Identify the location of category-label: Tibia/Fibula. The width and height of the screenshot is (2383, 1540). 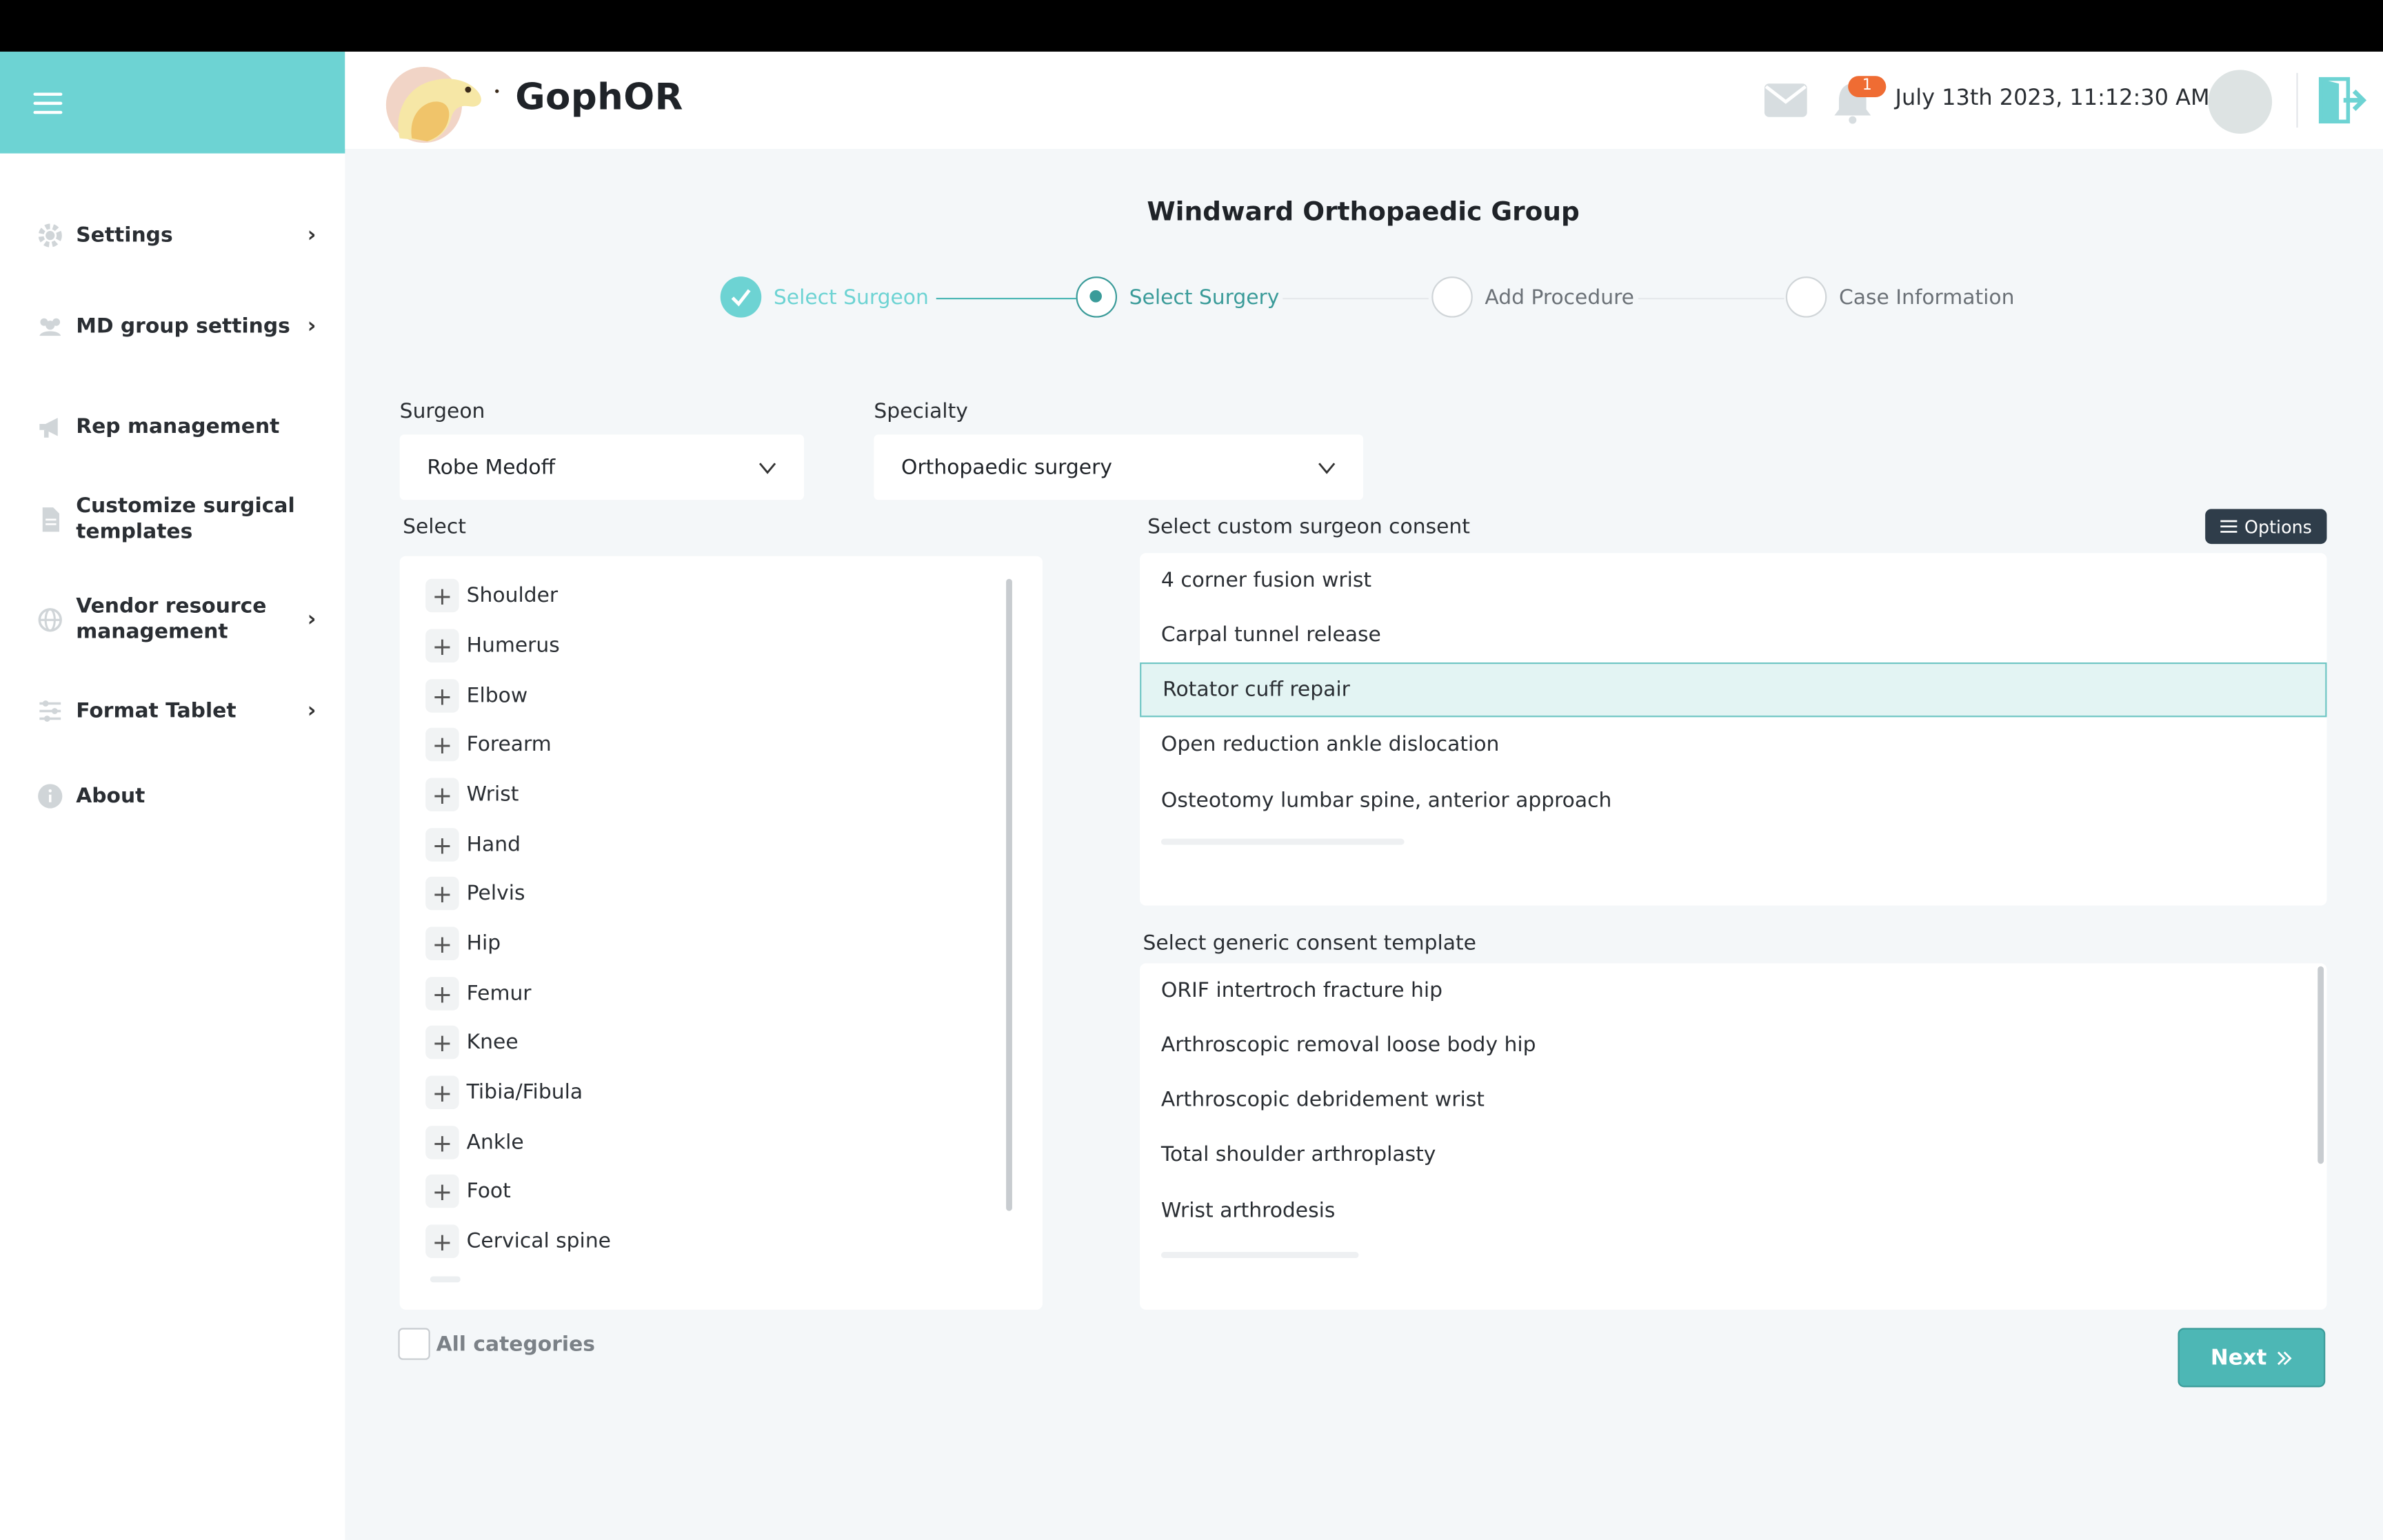
(524, 1093).